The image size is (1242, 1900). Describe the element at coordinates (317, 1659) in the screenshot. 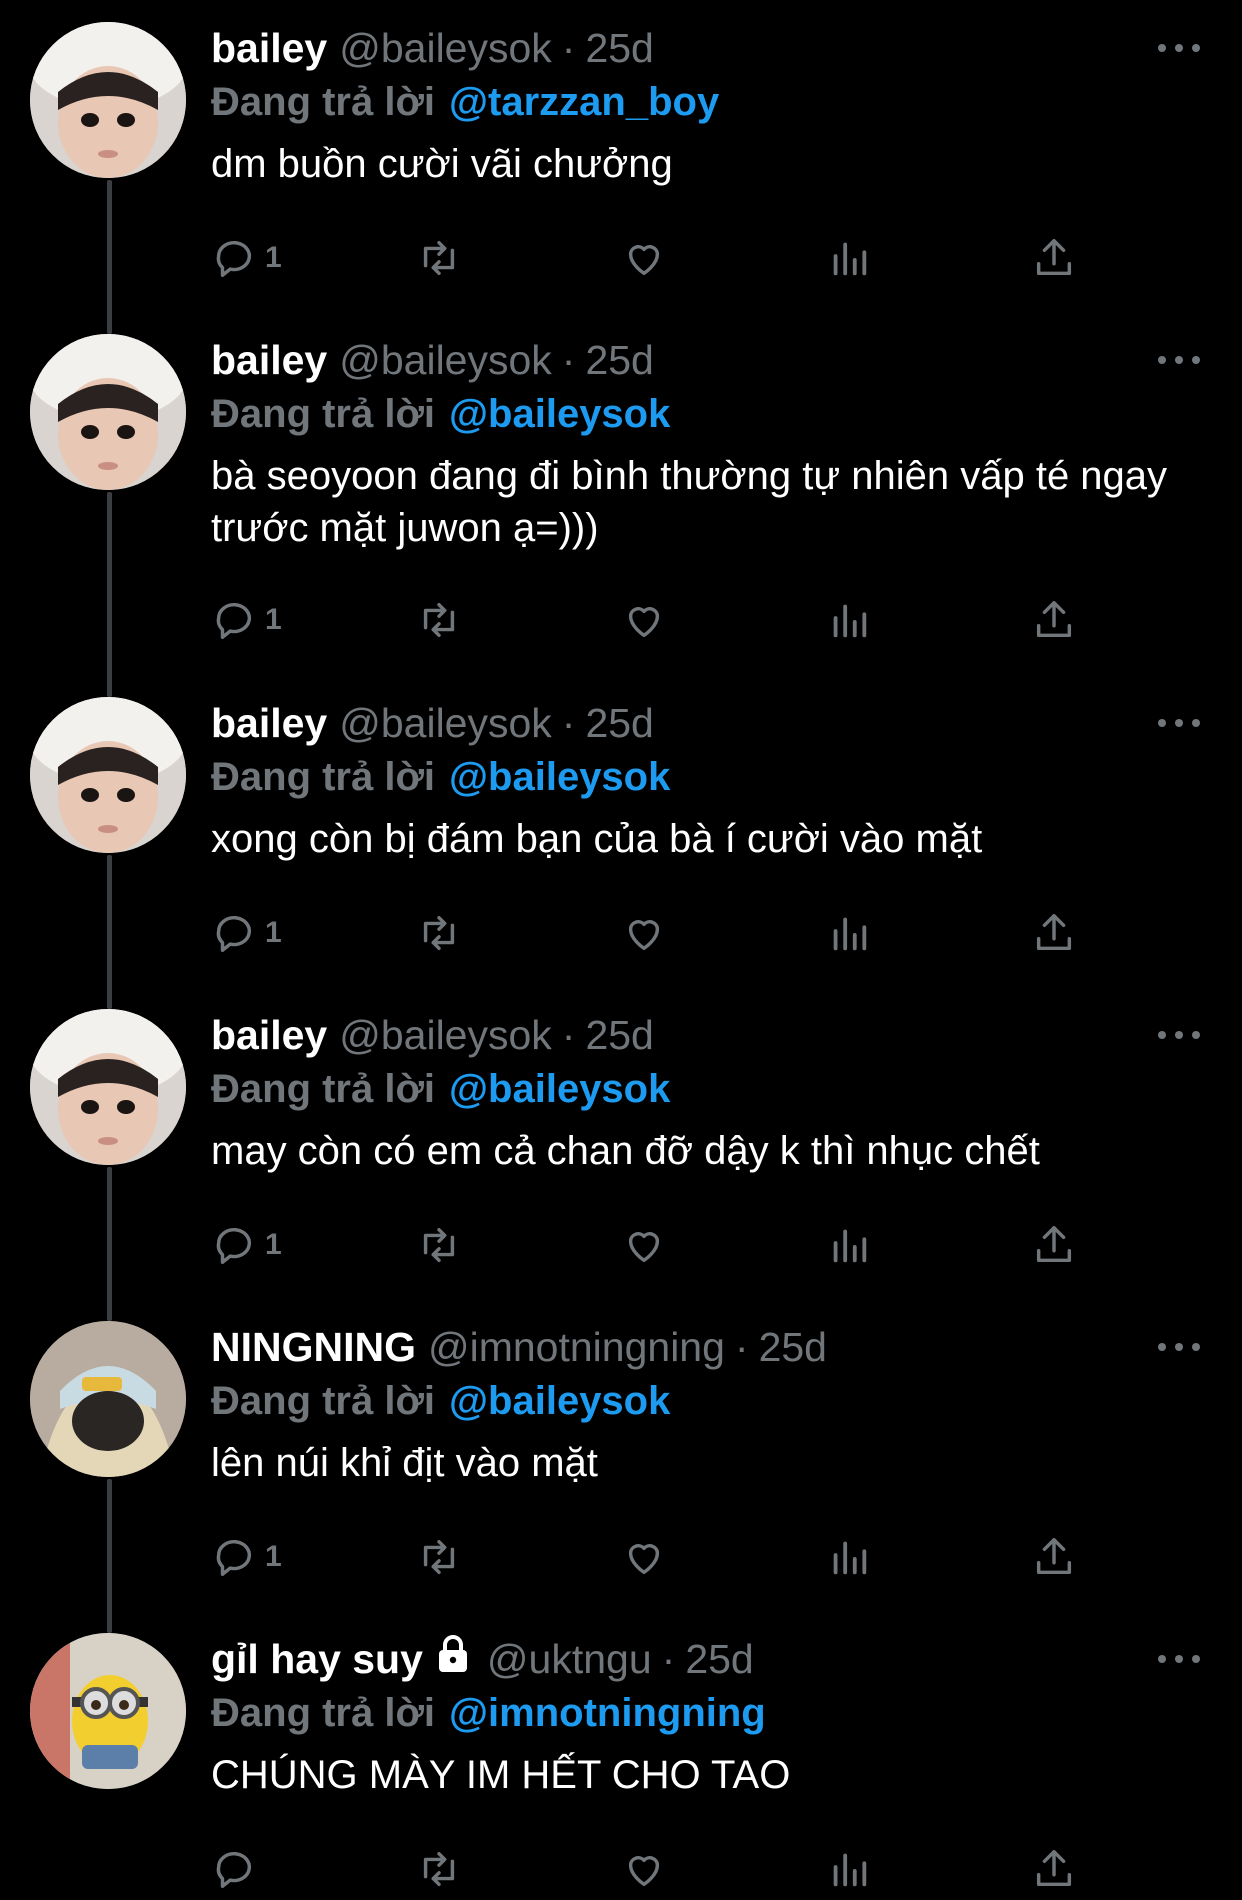

I see `display-name: gỉl hay suy` at that location.